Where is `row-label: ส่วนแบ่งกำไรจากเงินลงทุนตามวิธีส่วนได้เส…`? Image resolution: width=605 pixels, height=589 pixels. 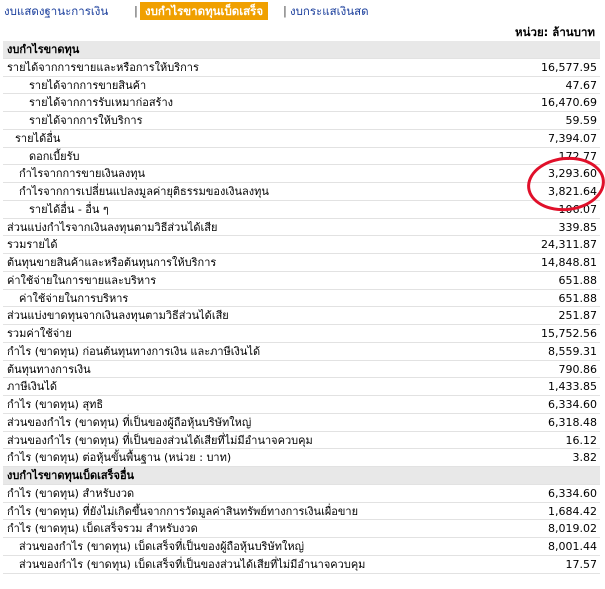
row-label: ส่วนแบ่งกำไรจากเงินลงทุนตามวิธีส่วนได้เส… is located at coordinates (112, 227).